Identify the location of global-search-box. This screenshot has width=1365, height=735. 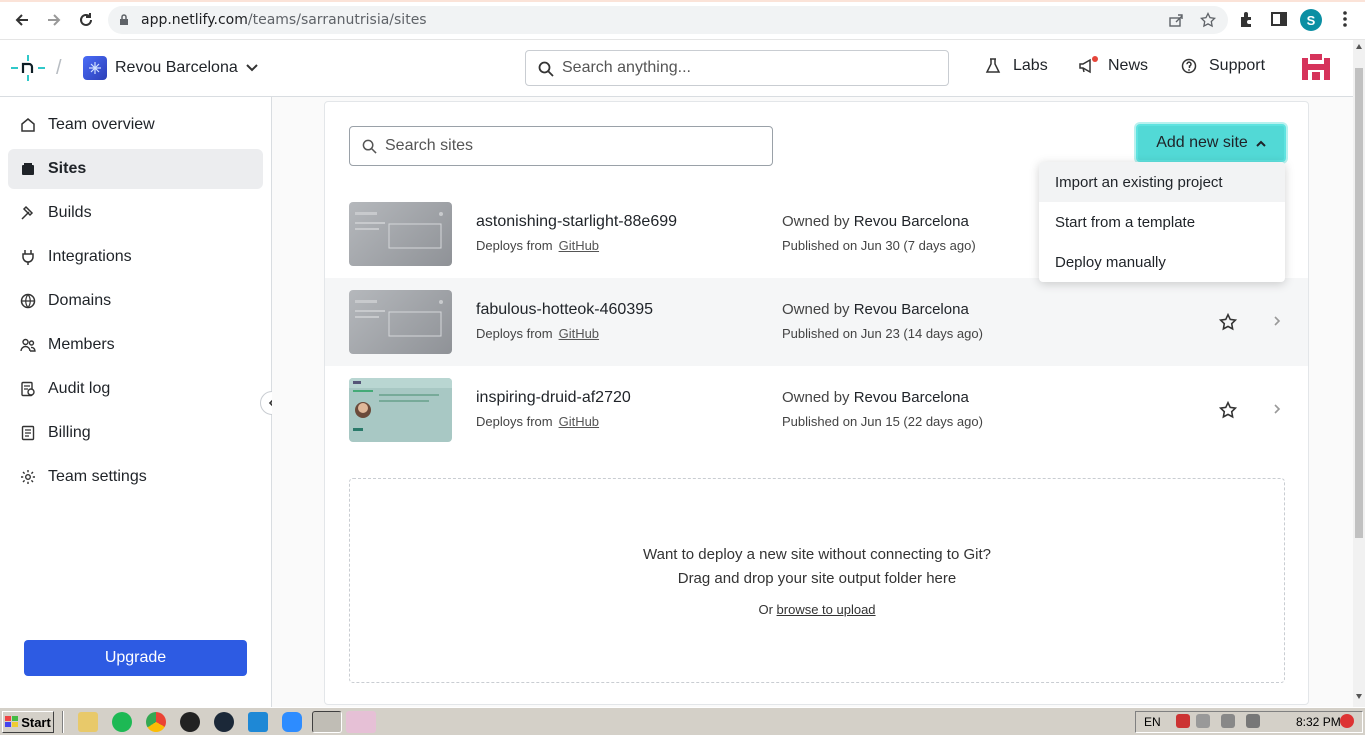
(737, 68).